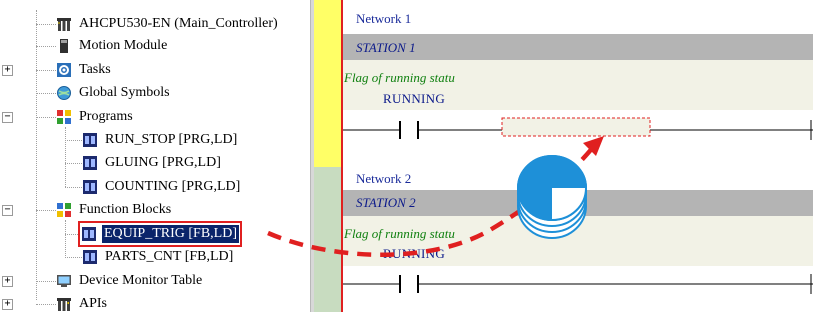 The width and height of the screenshot is (813, 312). Describe the element at coordinates (64, 24) in the screenshot. I see `plc-cpu-icon` at that location.